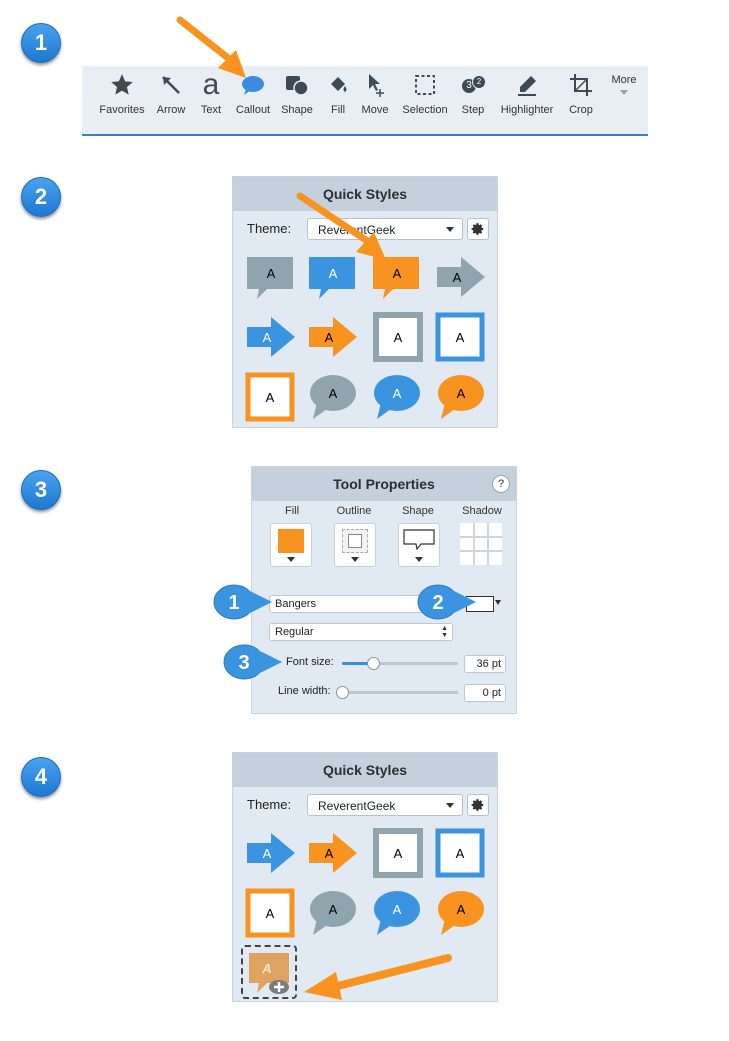 The height and width of the screenshot is (1041, 729). I want to click on move-label: Move, so click(375, 110).